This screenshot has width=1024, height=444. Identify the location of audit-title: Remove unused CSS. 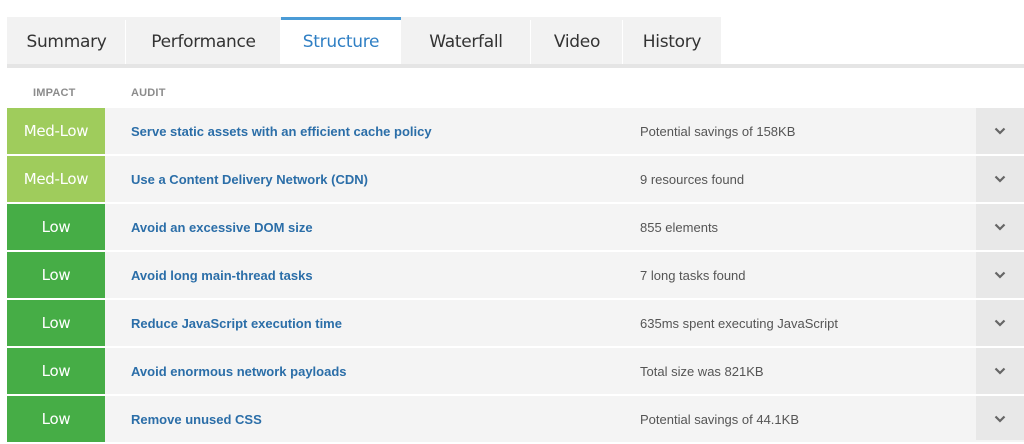
(196, 419).